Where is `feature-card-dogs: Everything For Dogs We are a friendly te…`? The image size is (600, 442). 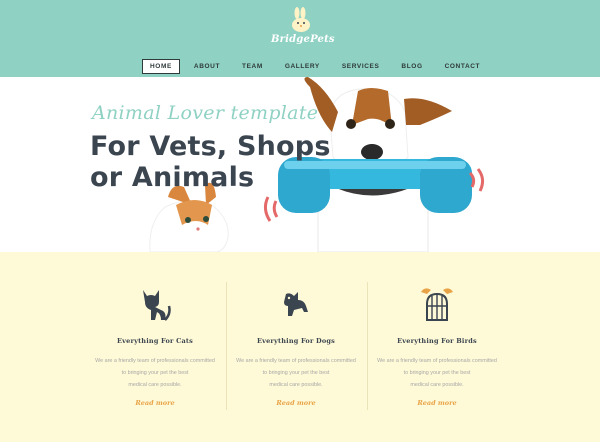 feature-card-dogs: Everything For Dogs We are a friendly te… is located at coordinates (296, 347).